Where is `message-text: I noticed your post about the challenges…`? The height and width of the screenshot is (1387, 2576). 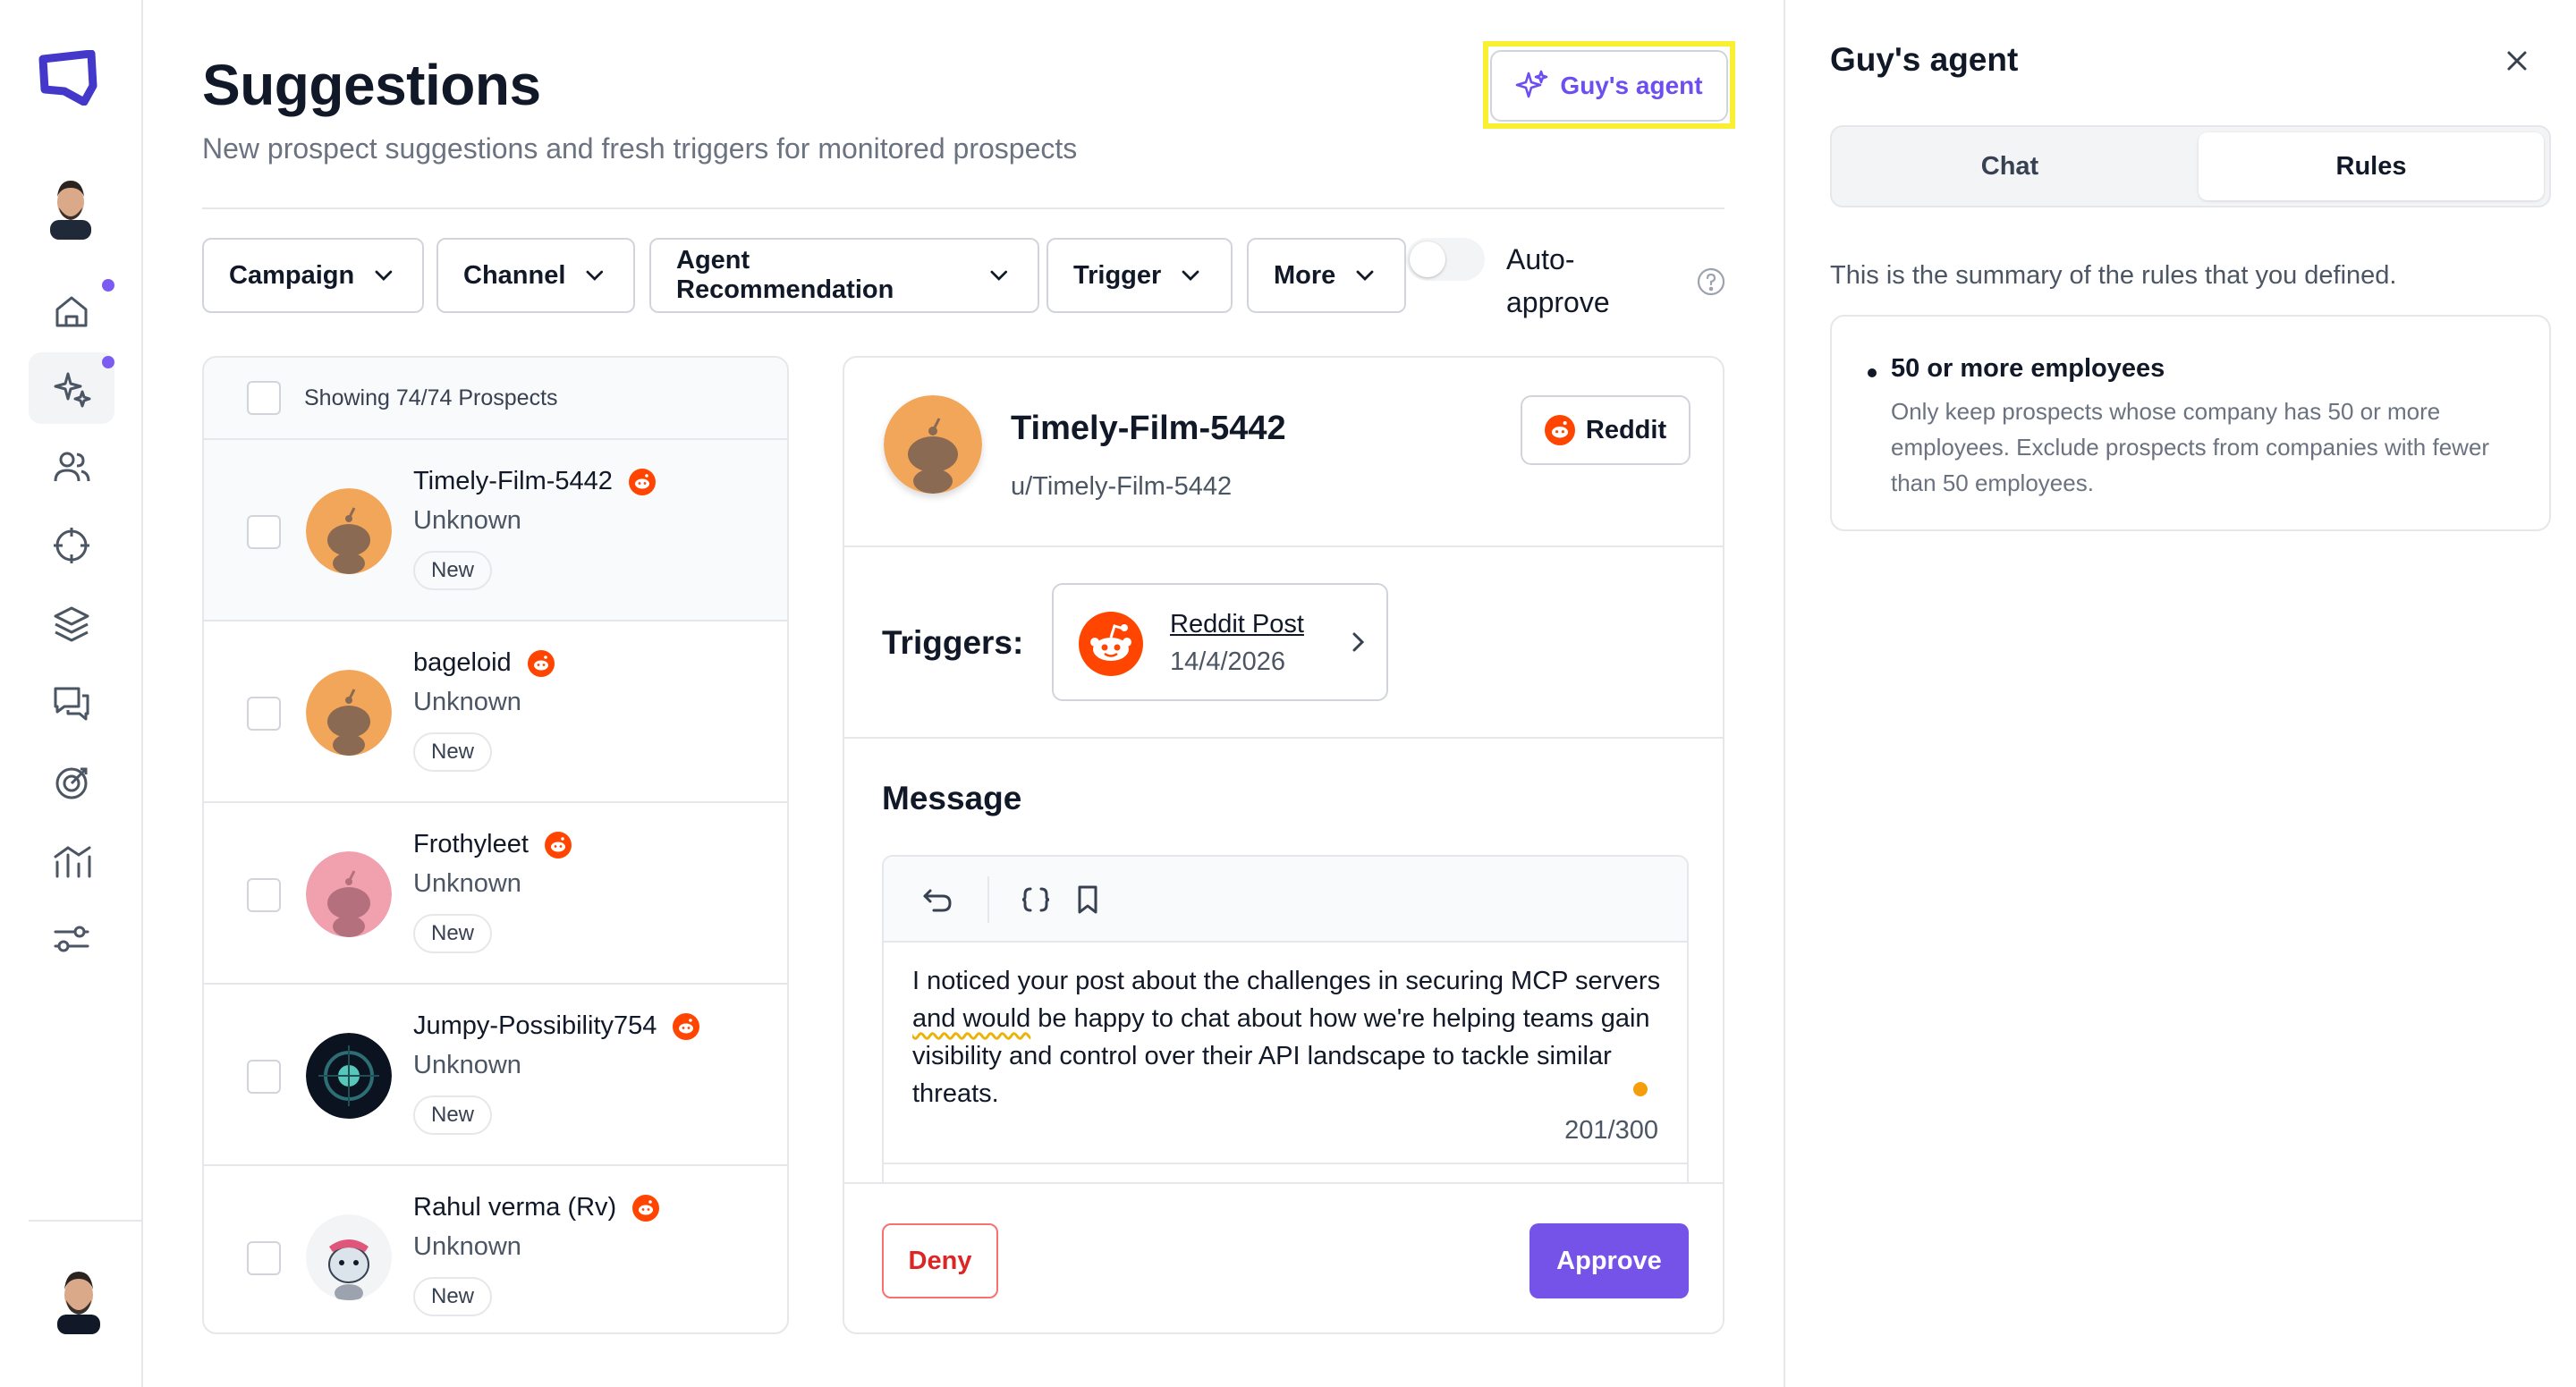
message-text: I noticed your post about the challenges… is located at coordinates (1288, 1037).